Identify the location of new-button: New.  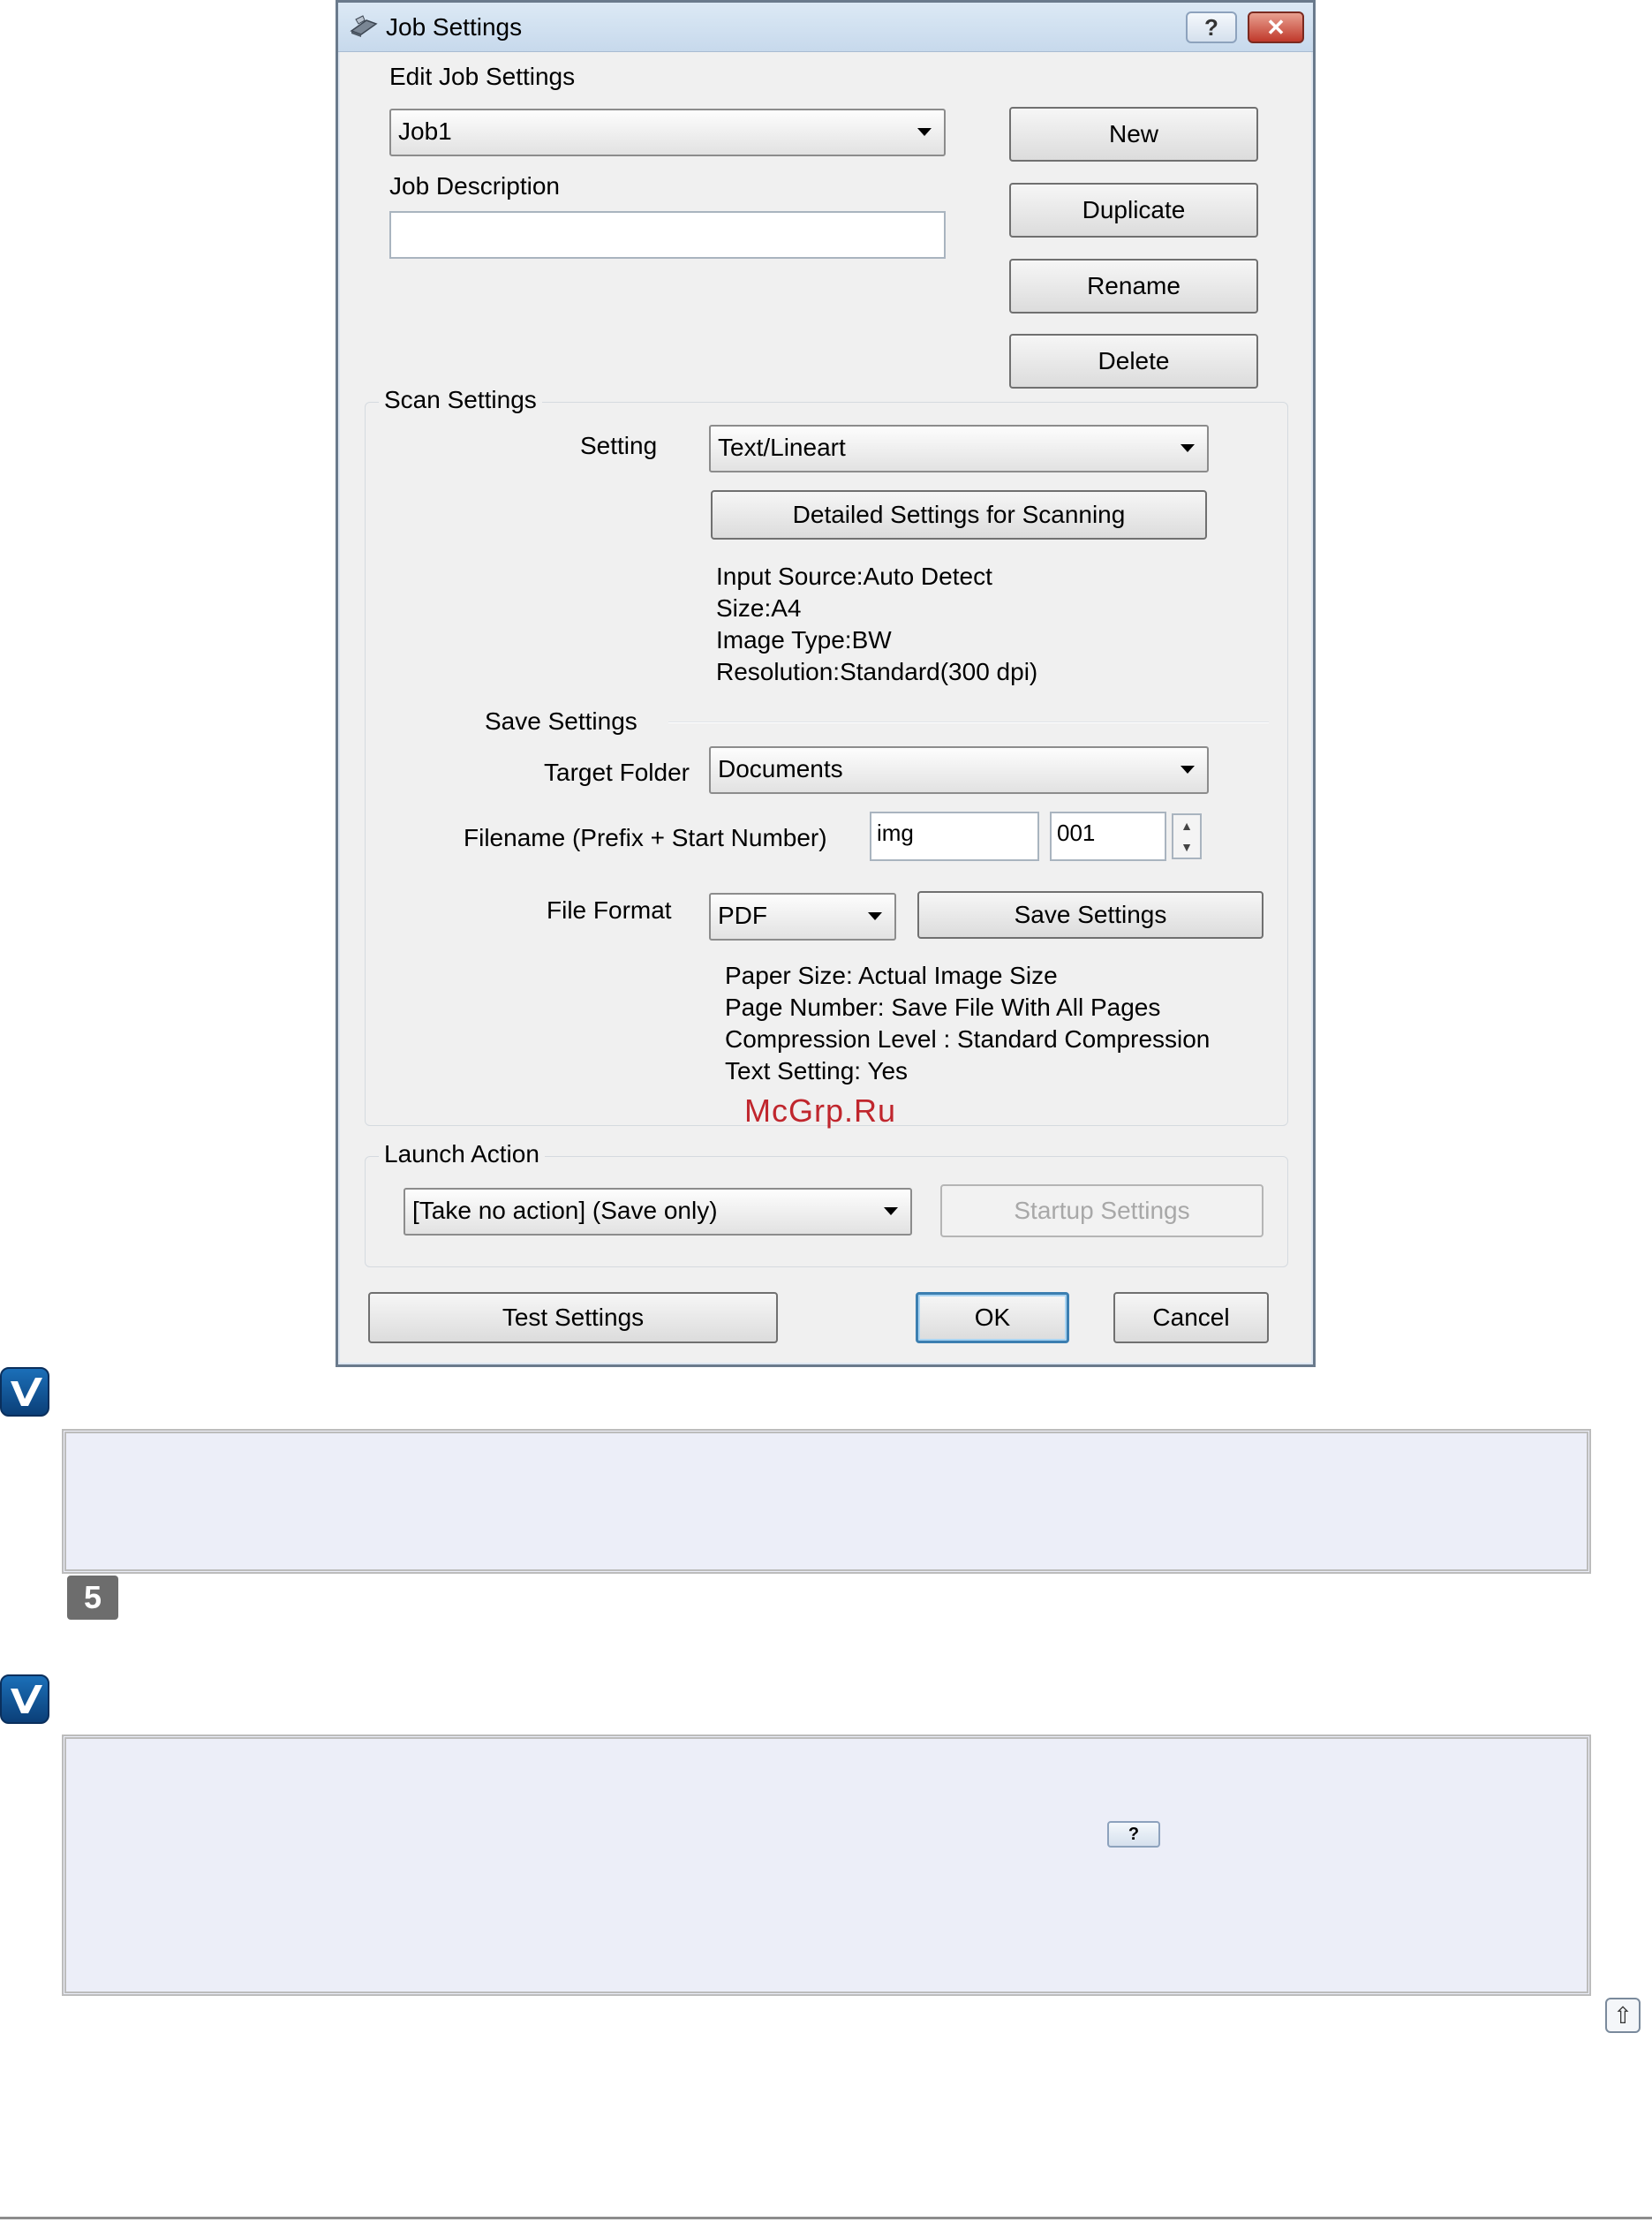
(1133, 134).